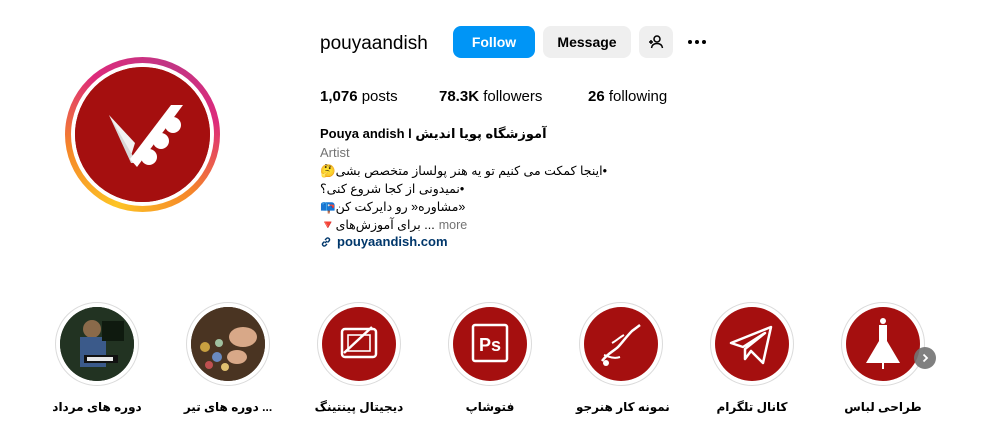  Describe the element at coordinates (623, 407) in the screenshot. I see `highlight-label: نمونه کار هنرجو` at that location.